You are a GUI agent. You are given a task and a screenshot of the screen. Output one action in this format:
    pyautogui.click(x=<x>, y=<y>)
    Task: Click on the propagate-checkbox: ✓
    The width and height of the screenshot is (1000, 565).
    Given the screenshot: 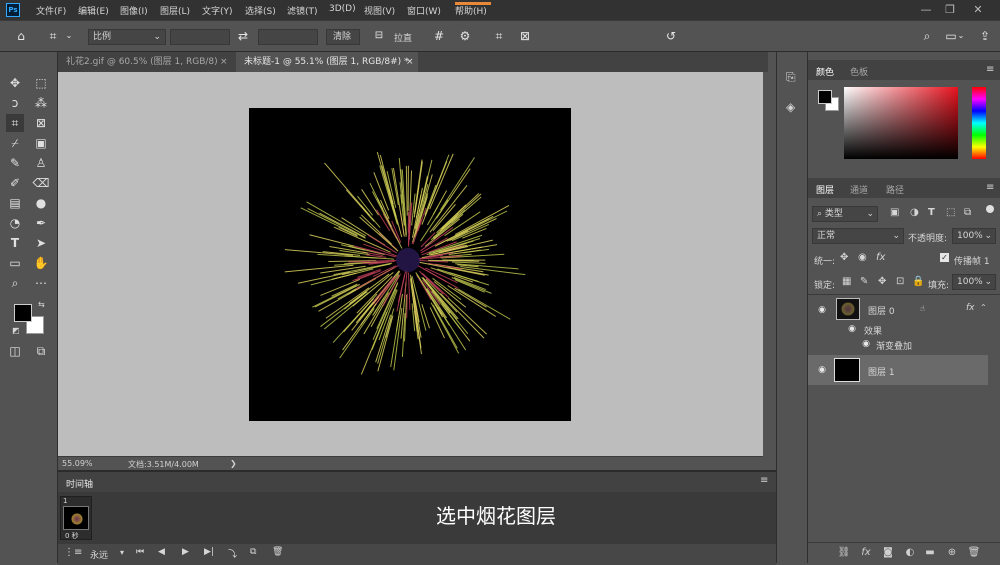 What is the action you would take?
    pyautogui.click(x=944, y=257)
    